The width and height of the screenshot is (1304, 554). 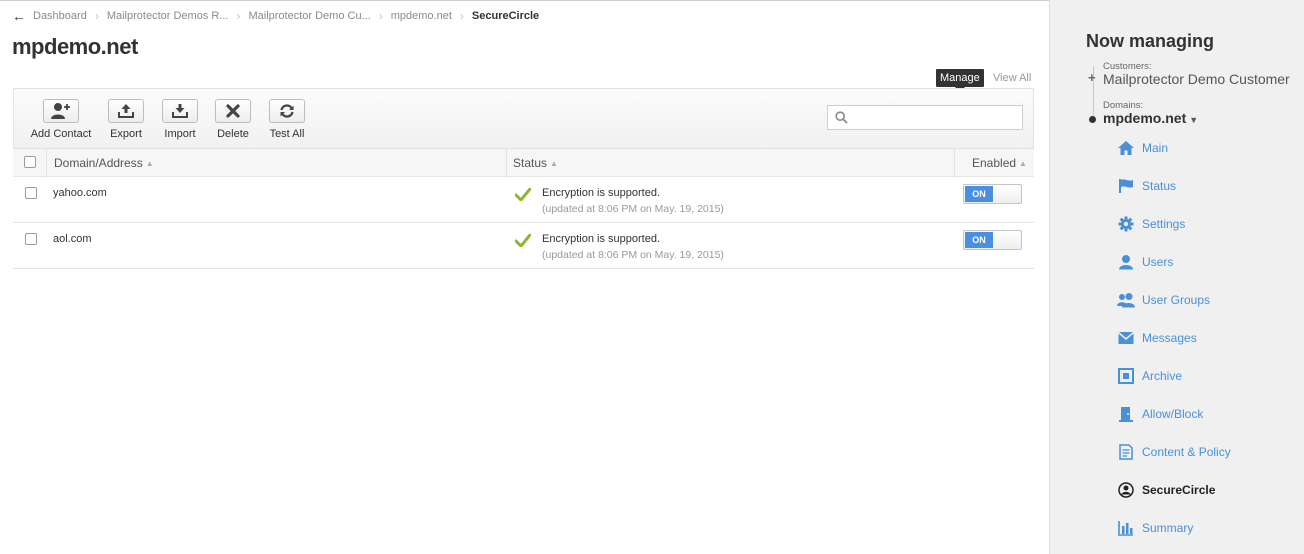 I want to click on breadcrumb-current: SecureCircle, so click(x=505, y=16).